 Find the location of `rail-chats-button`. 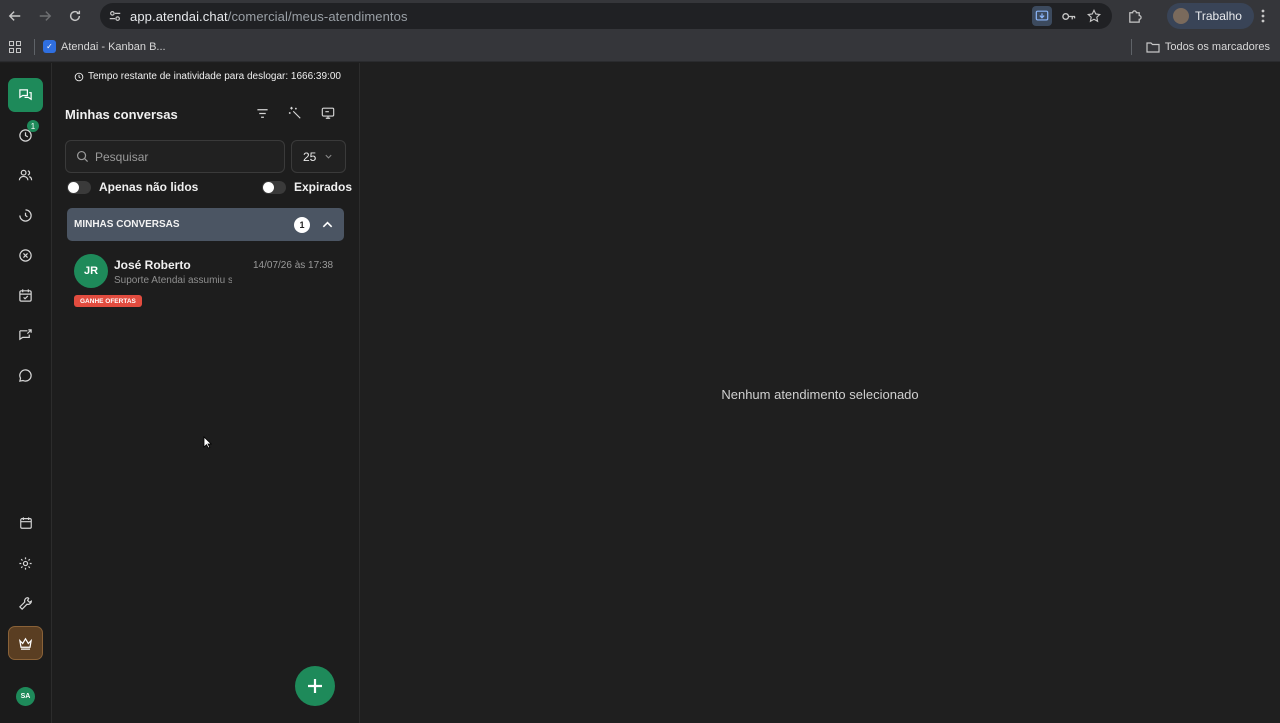

rail-chats-button is located at coordinates (25, 95).